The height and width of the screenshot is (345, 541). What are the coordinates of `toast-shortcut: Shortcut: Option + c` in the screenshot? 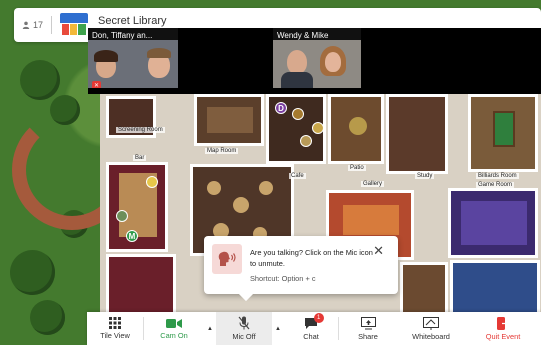 It's located at (283, 278).